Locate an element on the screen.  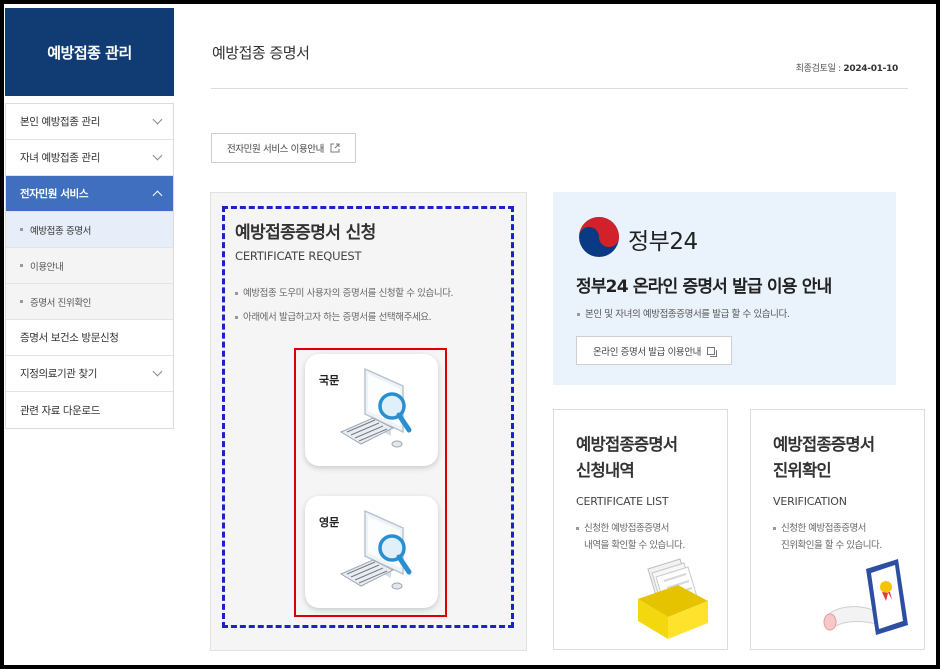
certificate-request-desc: 예방접종 도우미 사용자의 증명서를 신청할 수 있습니다. is located at coordinates (344, 292).